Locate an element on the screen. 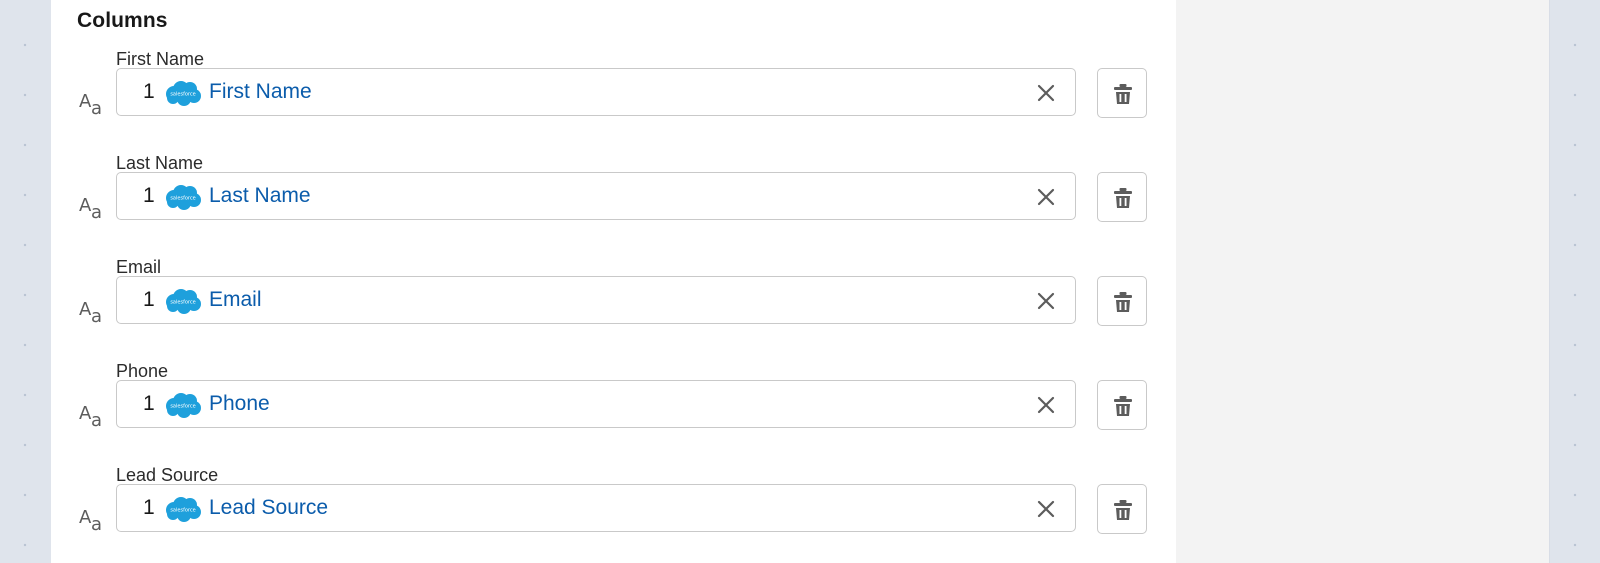  column-label: Email is located at coordinates (139, 267).